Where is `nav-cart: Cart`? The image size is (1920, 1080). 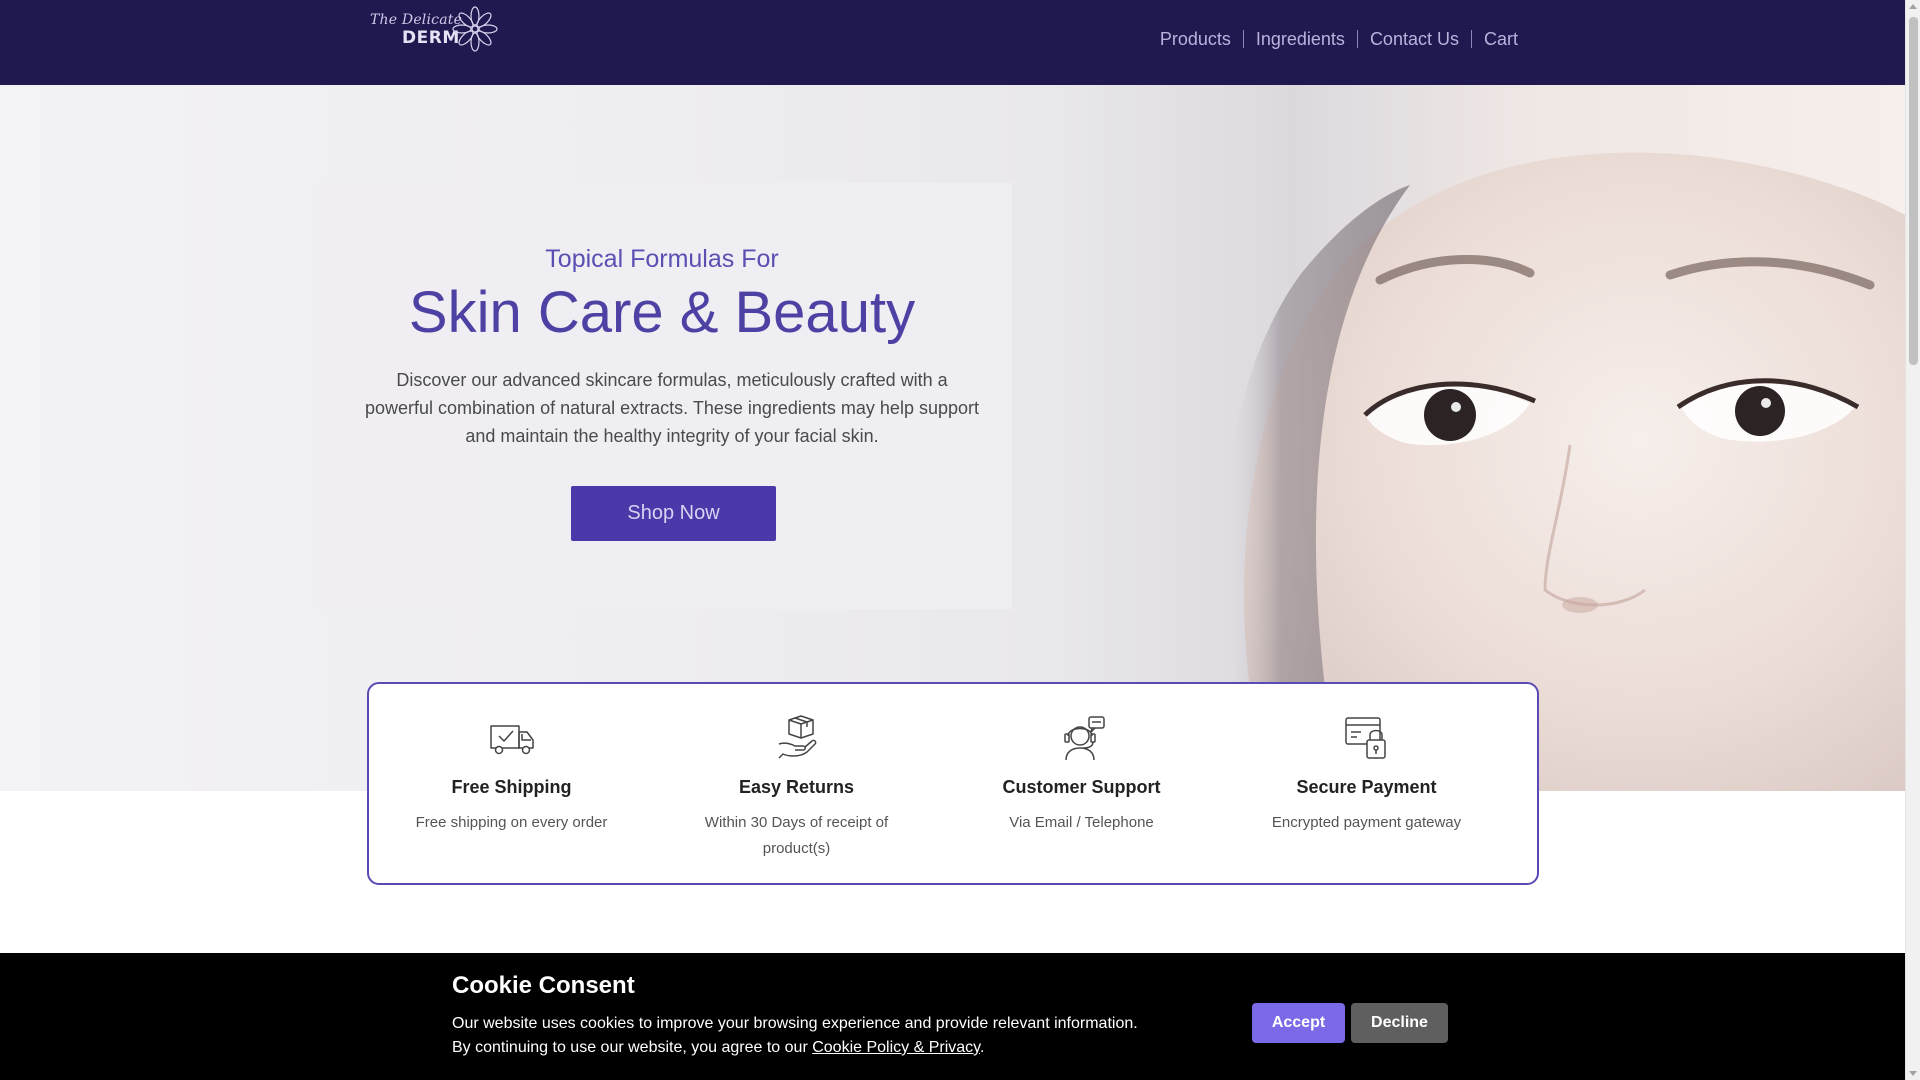 nav-cart: Cart is located at coordinates (1500, 39).